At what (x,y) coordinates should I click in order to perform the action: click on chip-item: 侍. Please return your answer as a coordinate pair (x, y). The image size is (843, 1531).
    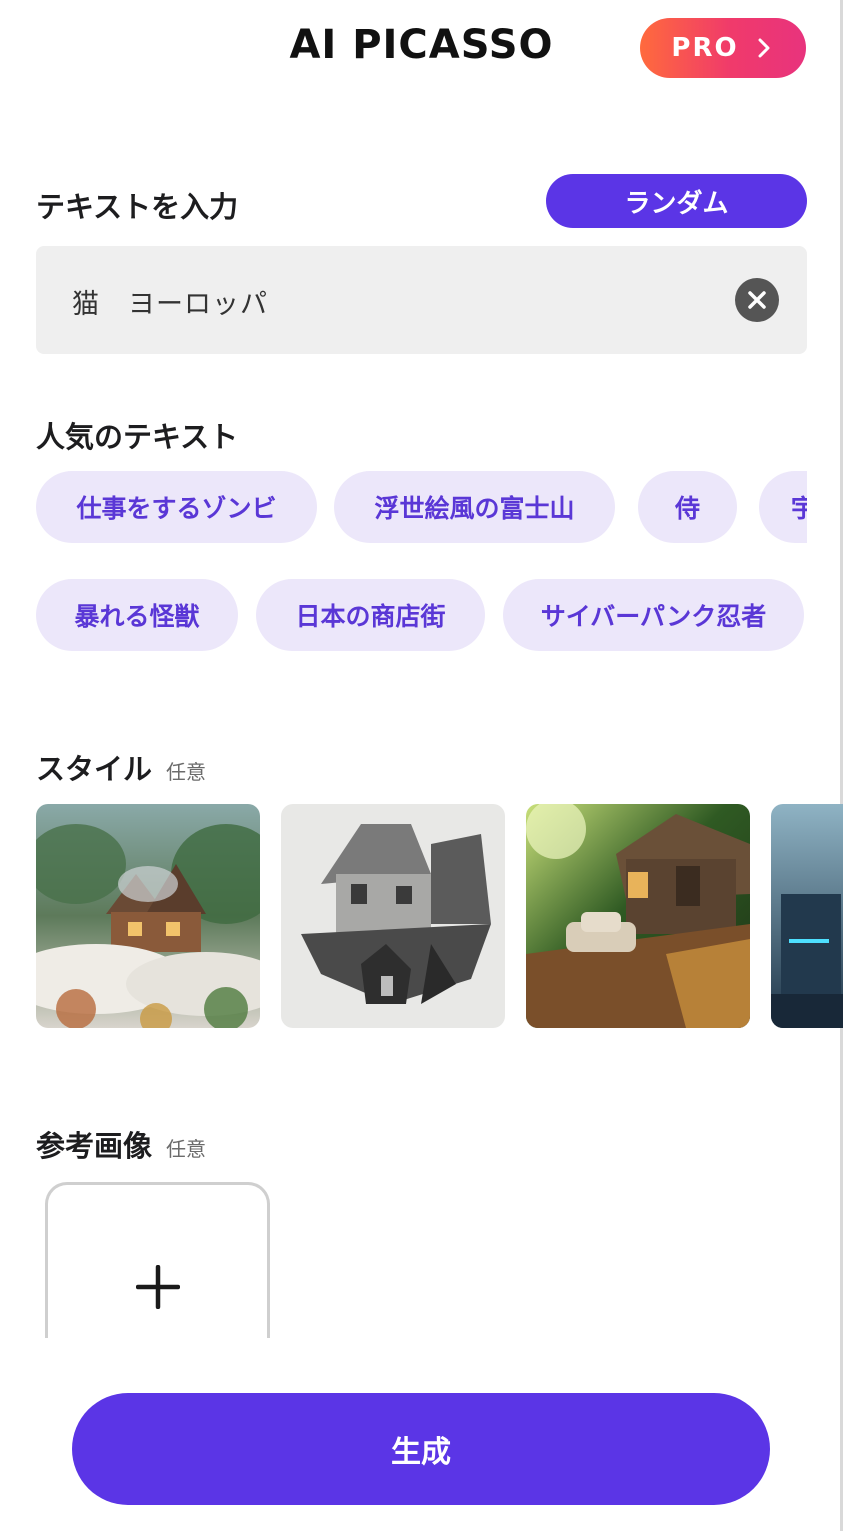
    Looking at the image, I should click on (687, 507).